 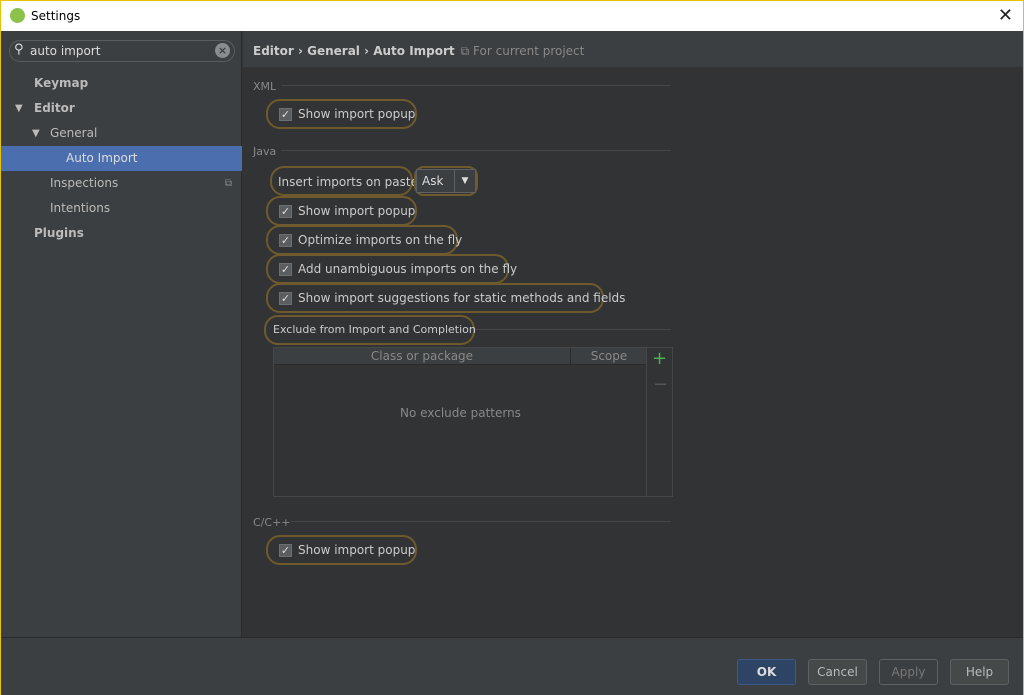 I want to click on optimize-imports-checkbox: ✓ Optimize imports on the fly, so click(x=370, y=240).